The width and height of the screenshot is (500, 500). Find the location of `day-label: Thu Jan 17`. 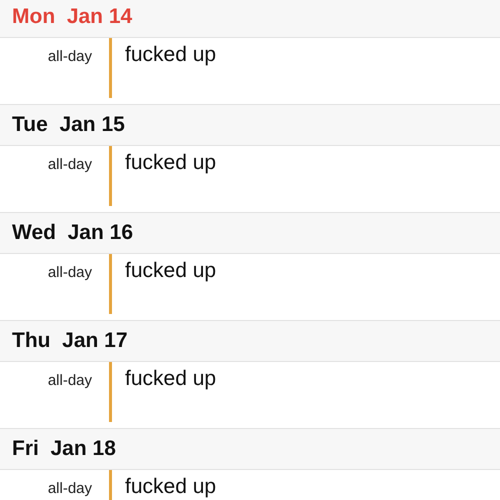

day-label: Thu Jan 17 is located at coordinates (70, 341).